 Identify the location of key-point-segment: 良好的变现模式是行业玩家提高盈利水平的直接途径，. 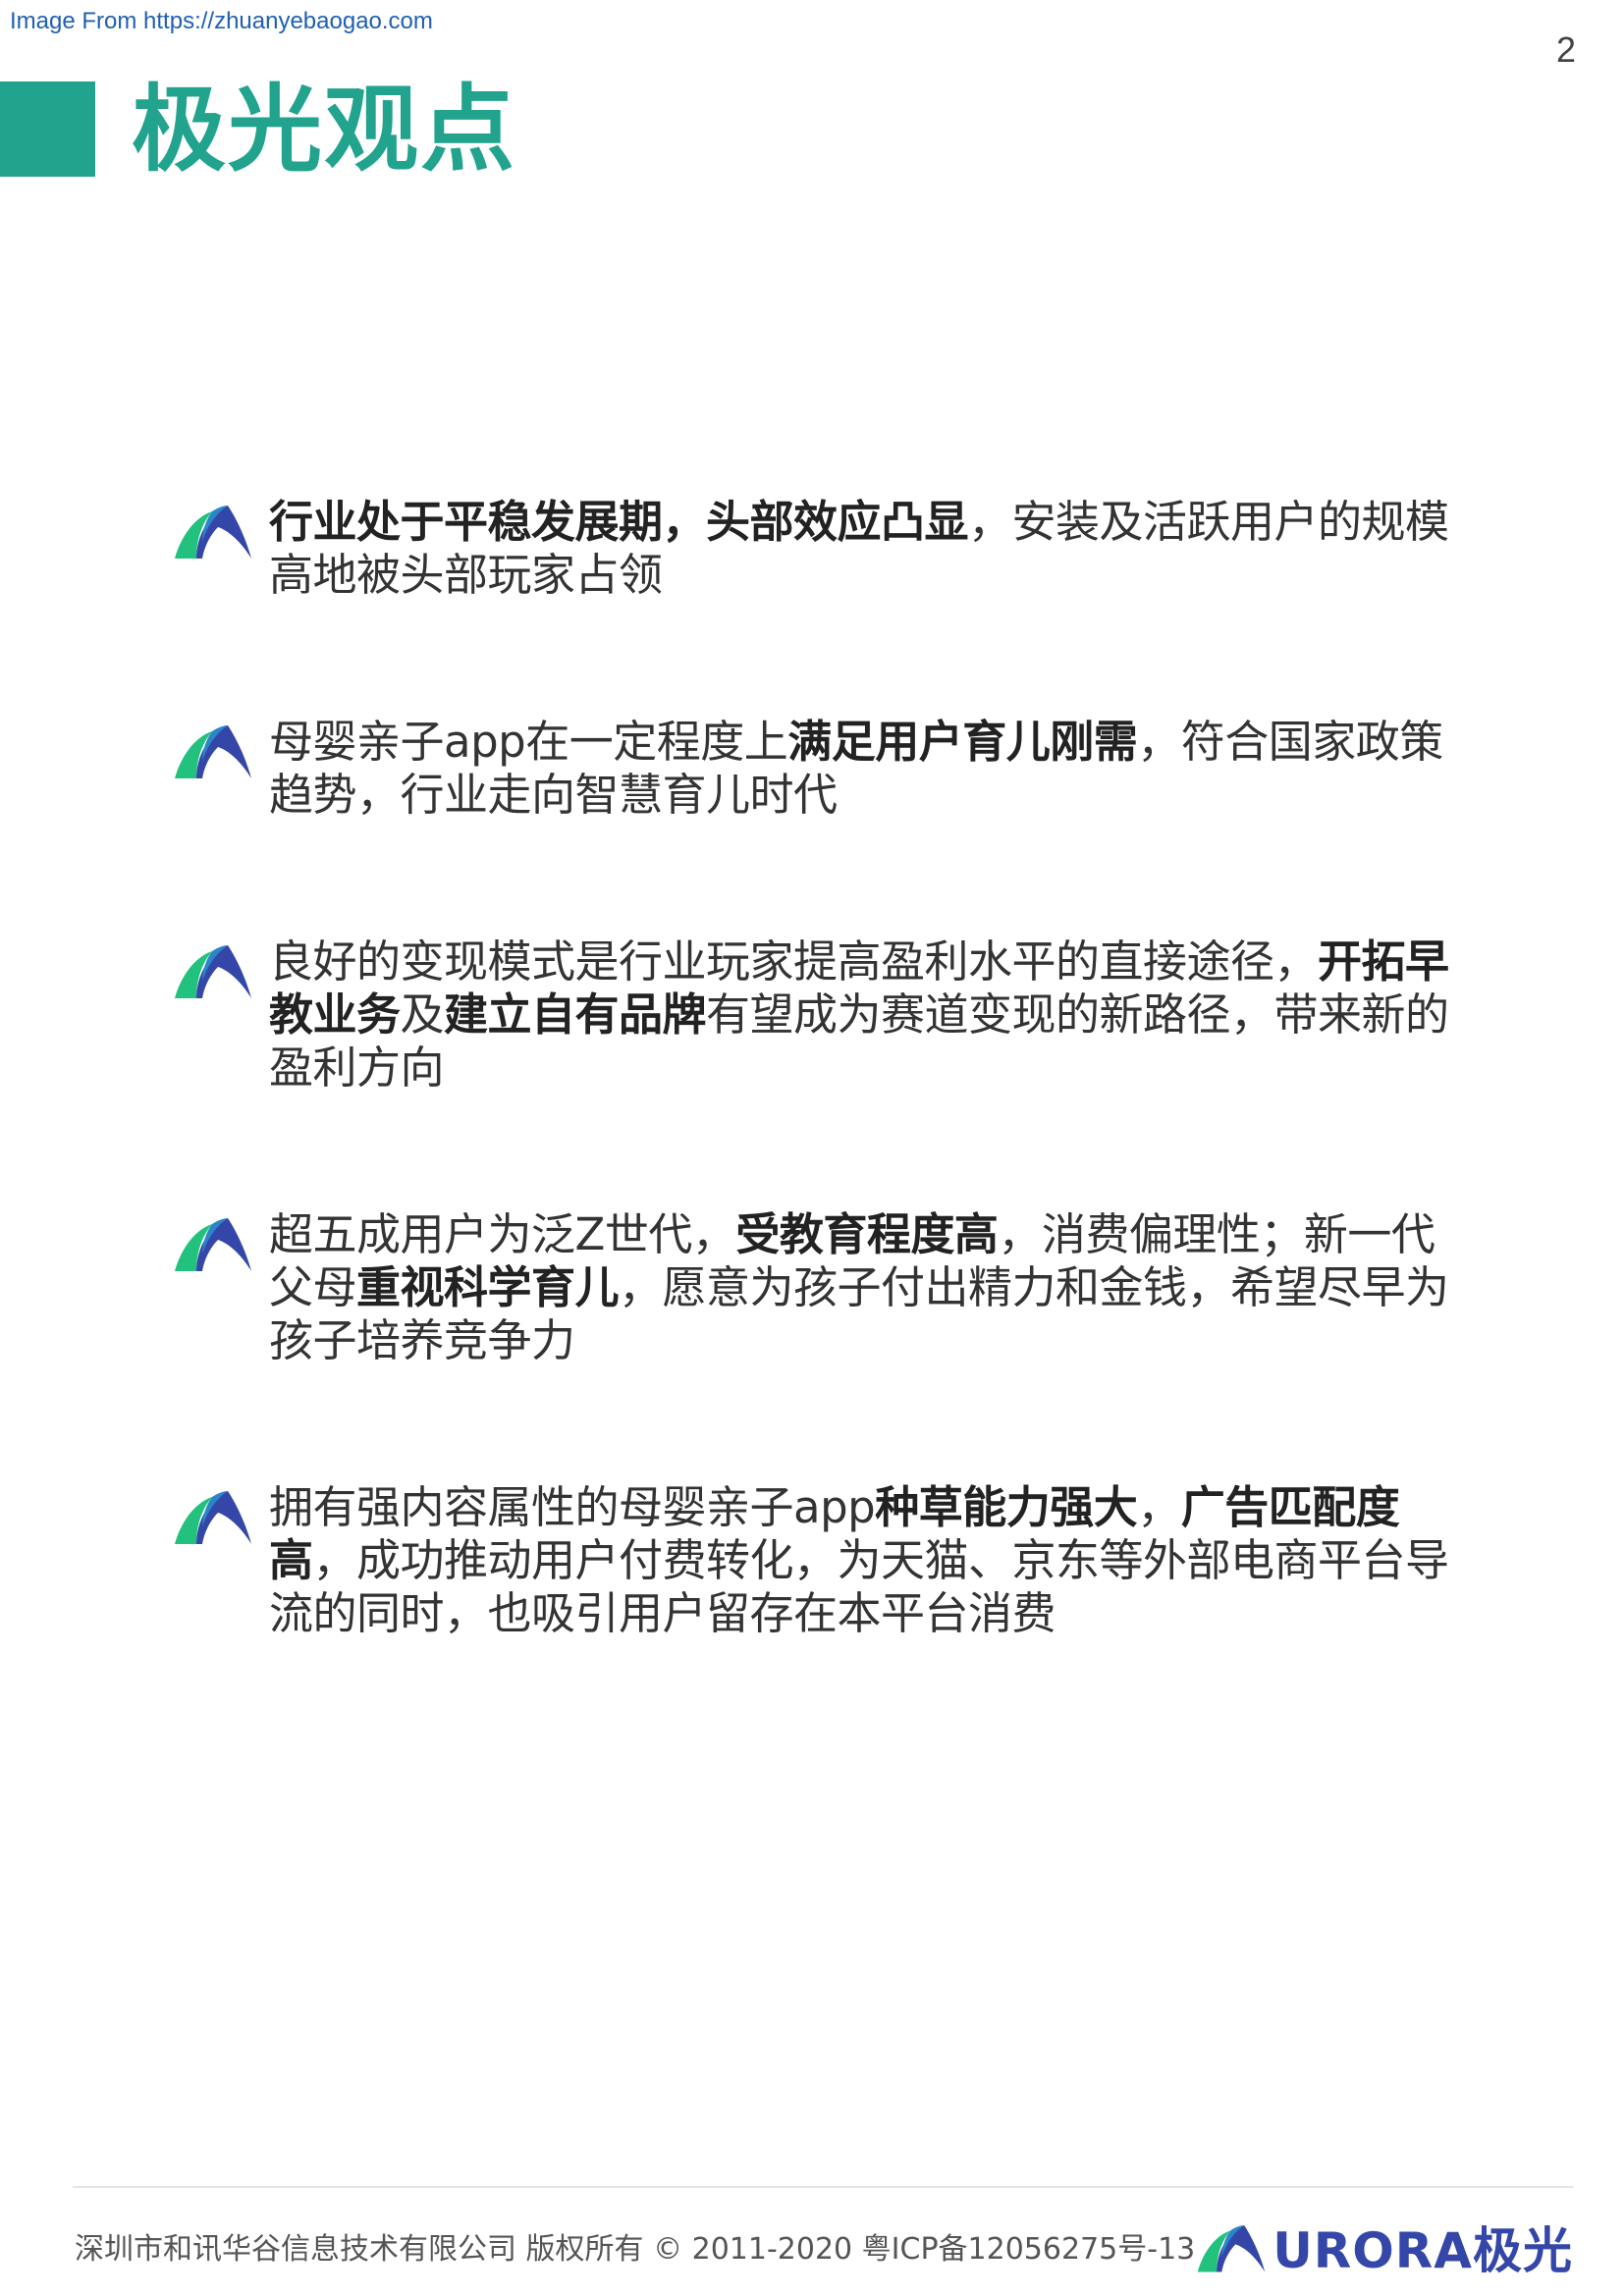
(794, 962).